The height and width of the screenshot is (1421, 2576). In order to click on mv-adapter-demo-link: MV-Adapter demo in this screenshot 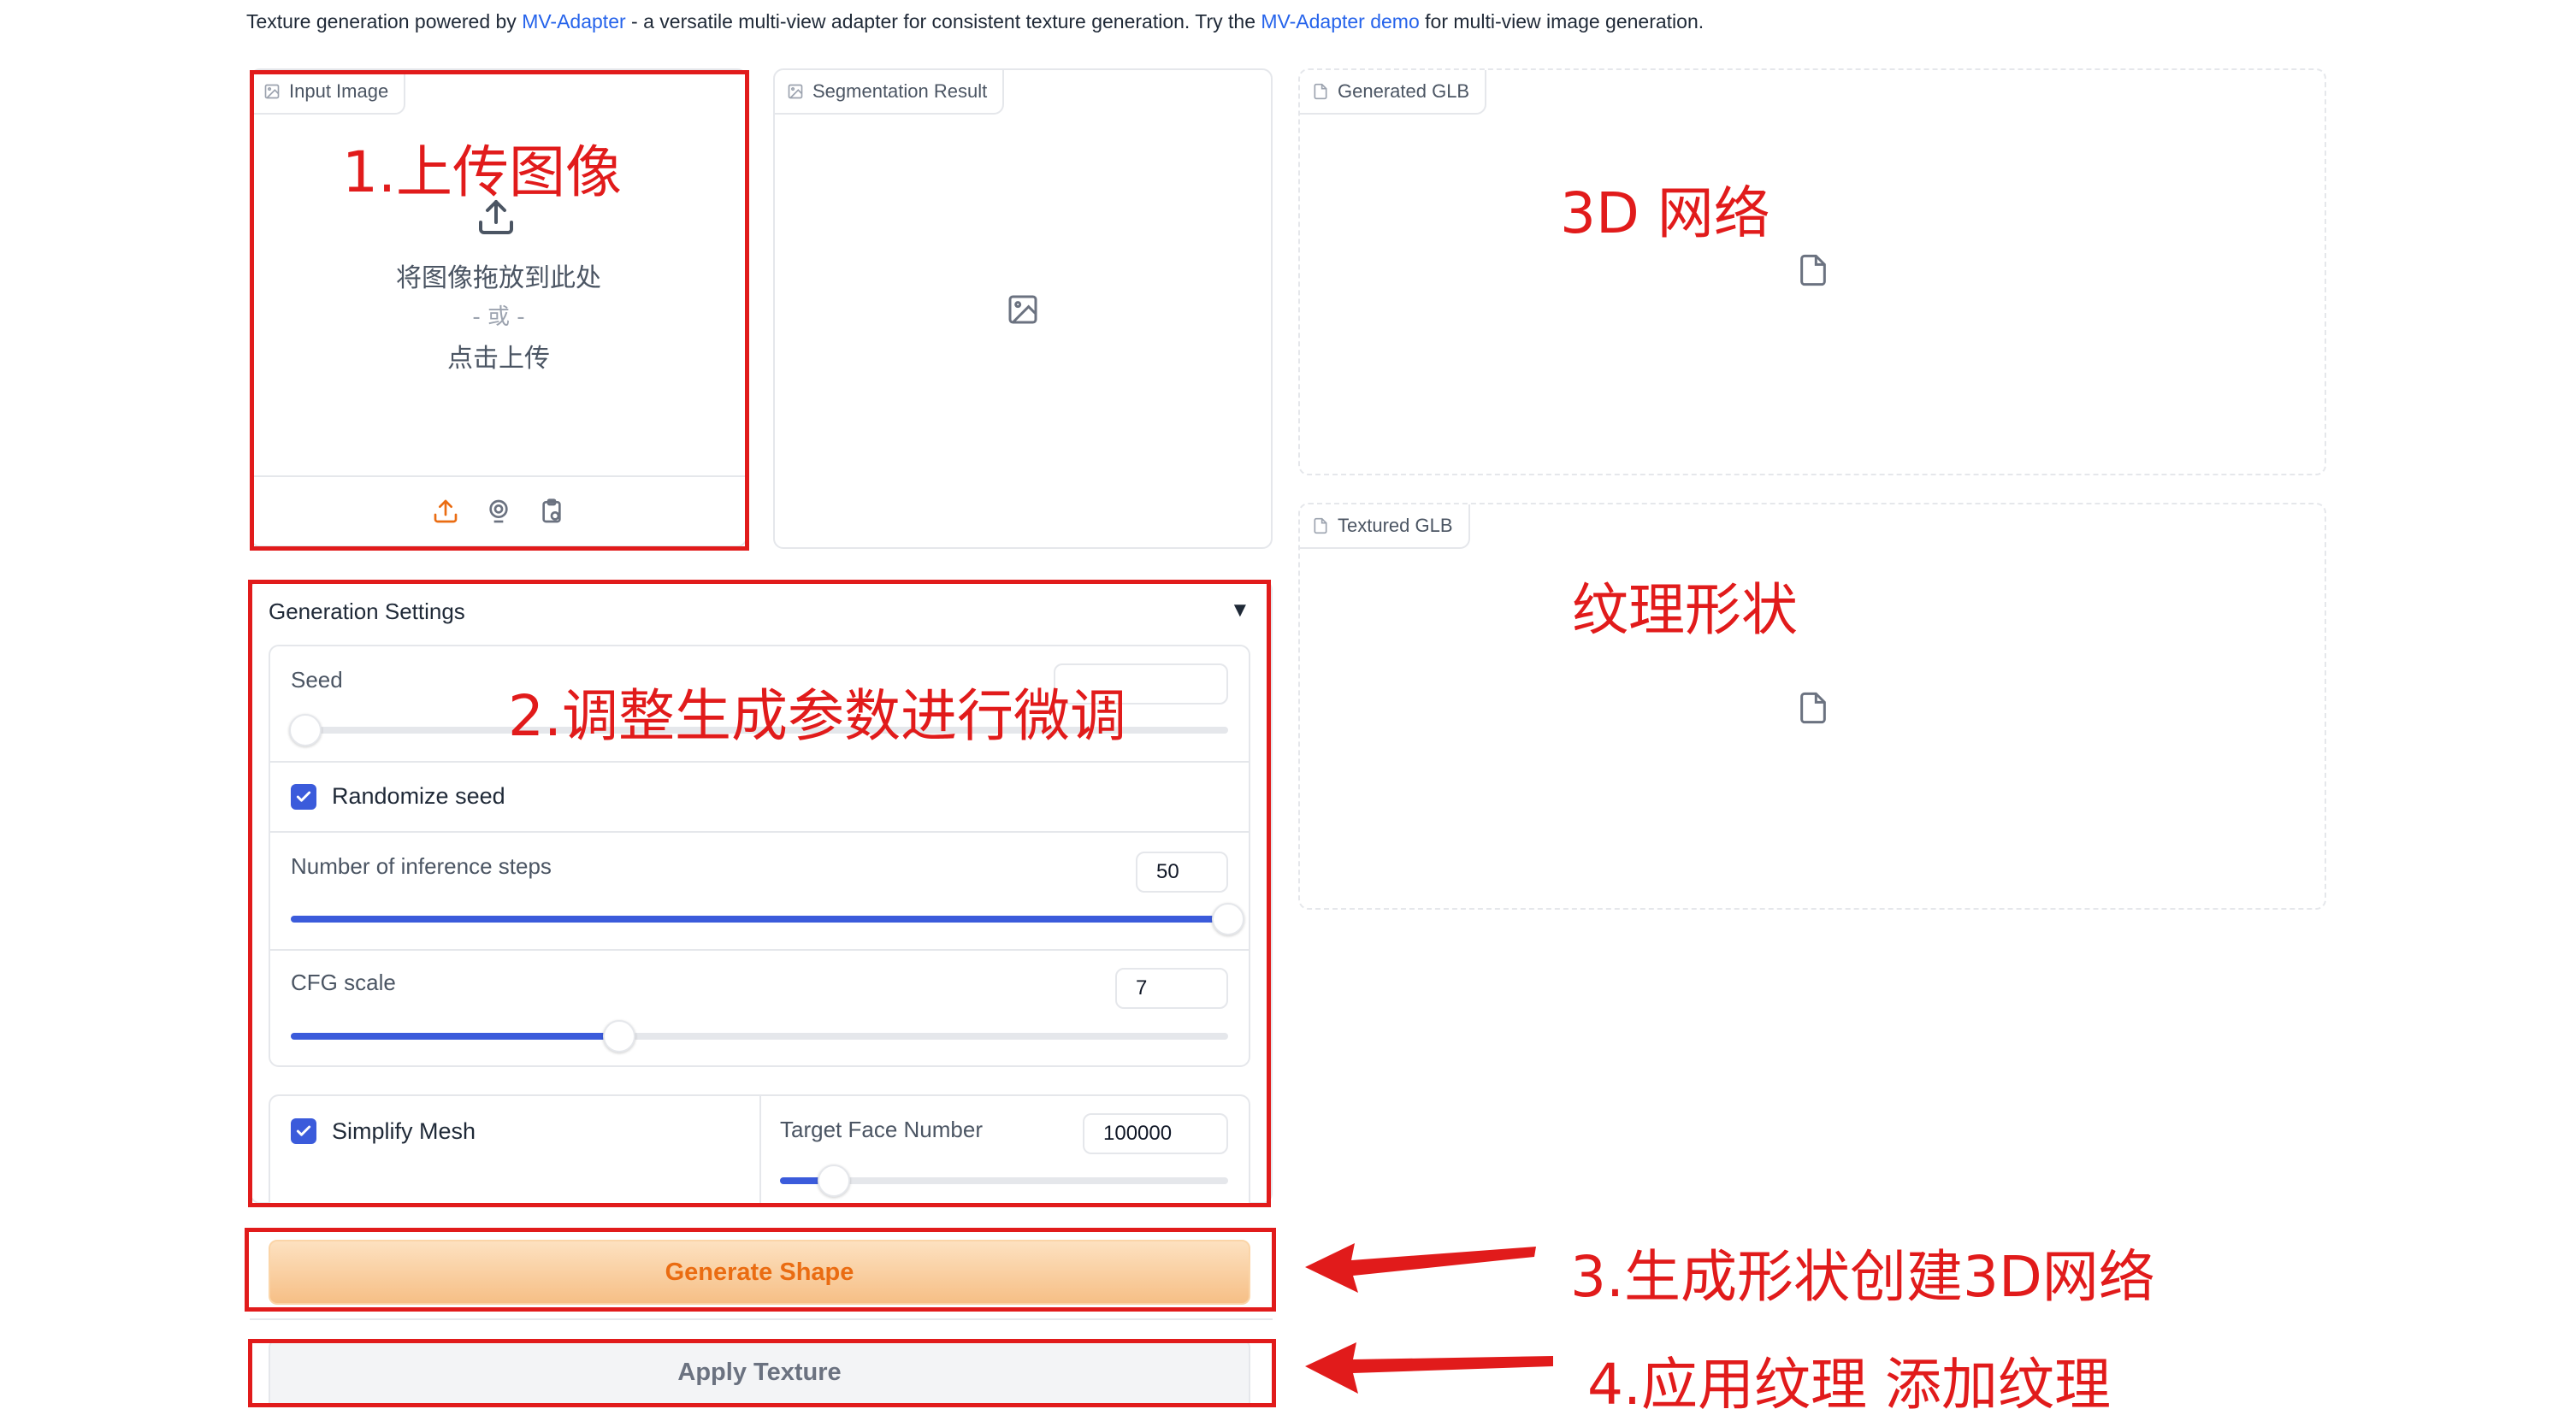, I will do `click(1340, 21)`.